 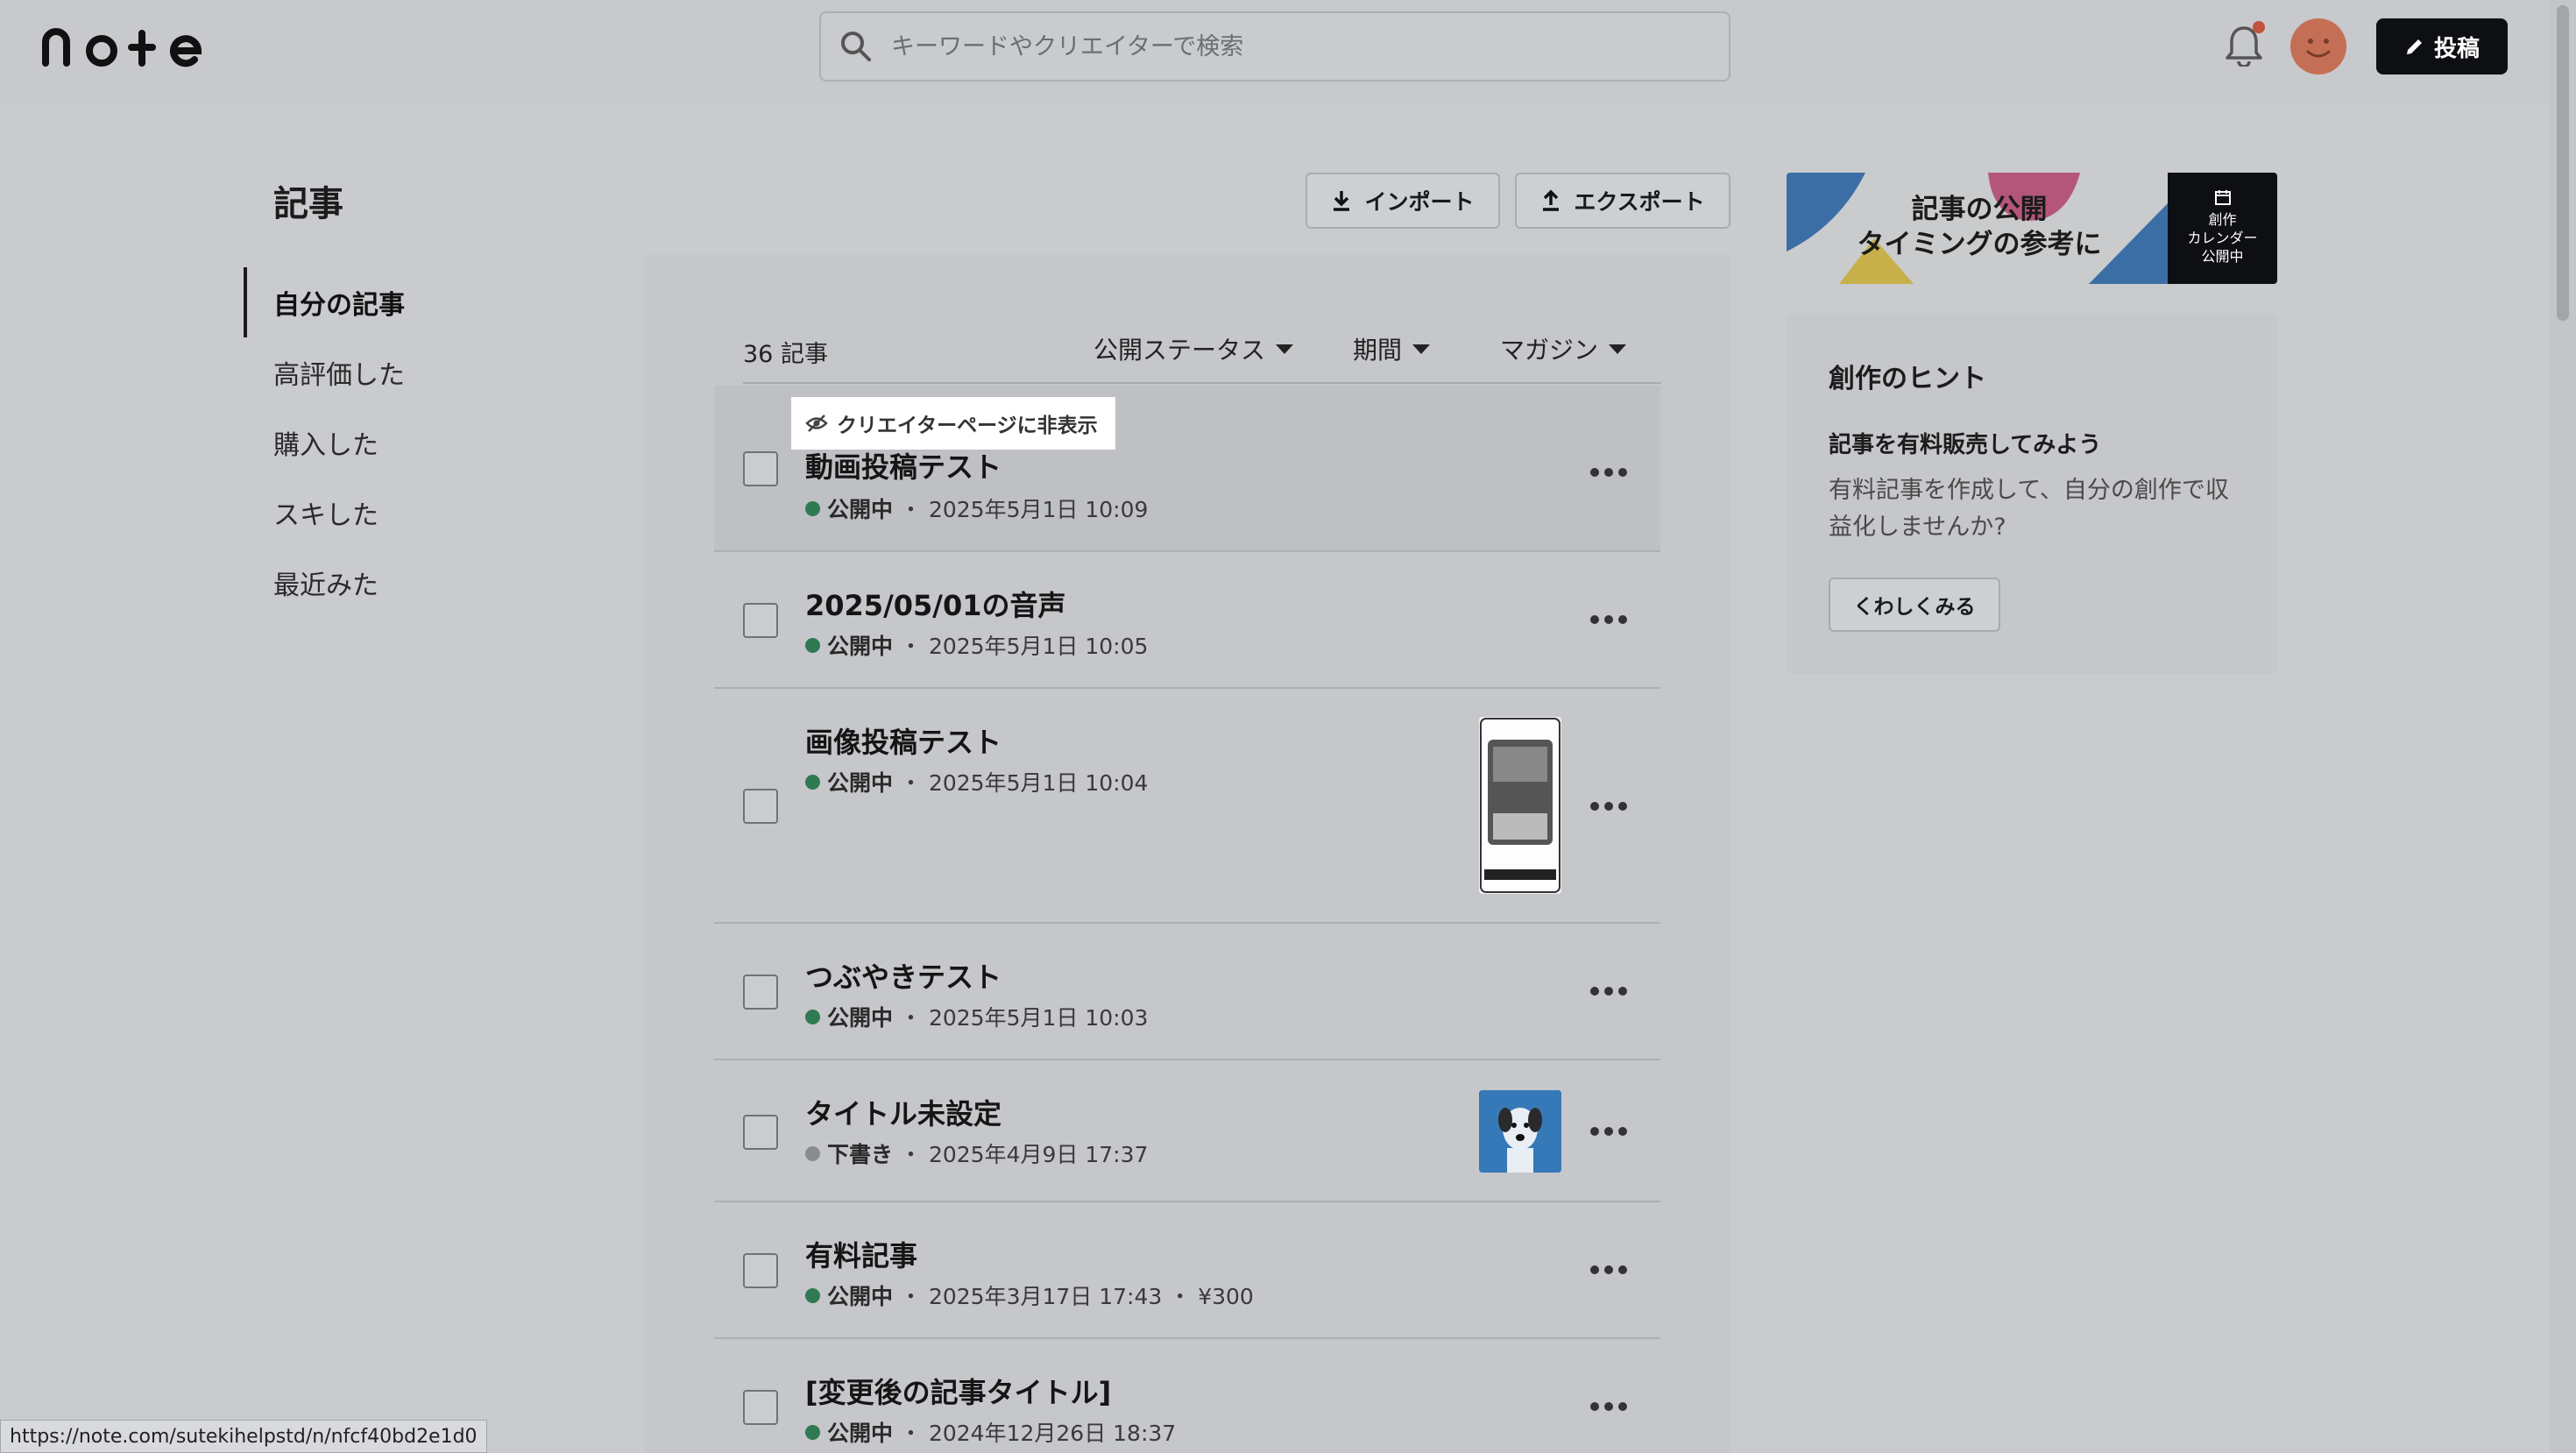 What do you see at coordinates (388, 372) in the screenshot?
I see `sidebar-item-liked: 高評価した` at bounding box center [388, 372].